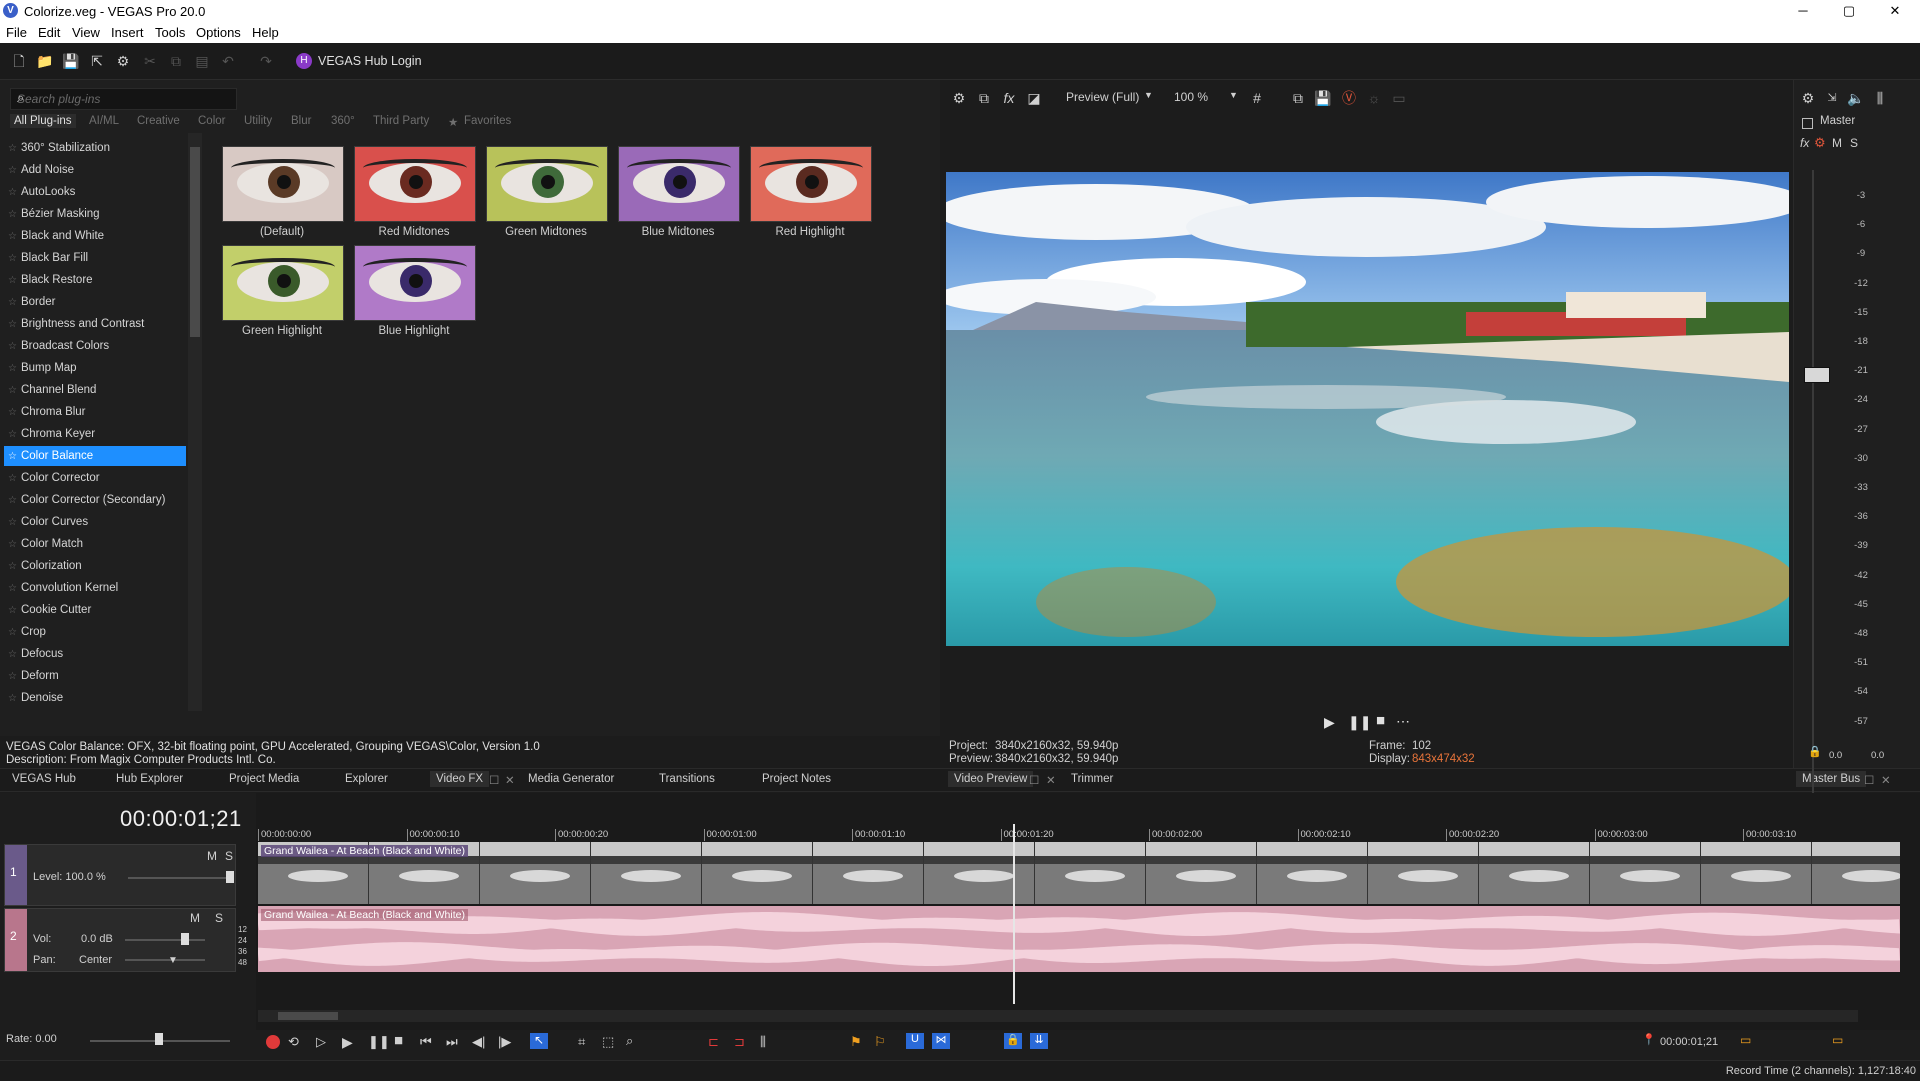 The height and width of the screenshot is (1081, 1920). I want to click on pan-slider-track, so click(165, 960).